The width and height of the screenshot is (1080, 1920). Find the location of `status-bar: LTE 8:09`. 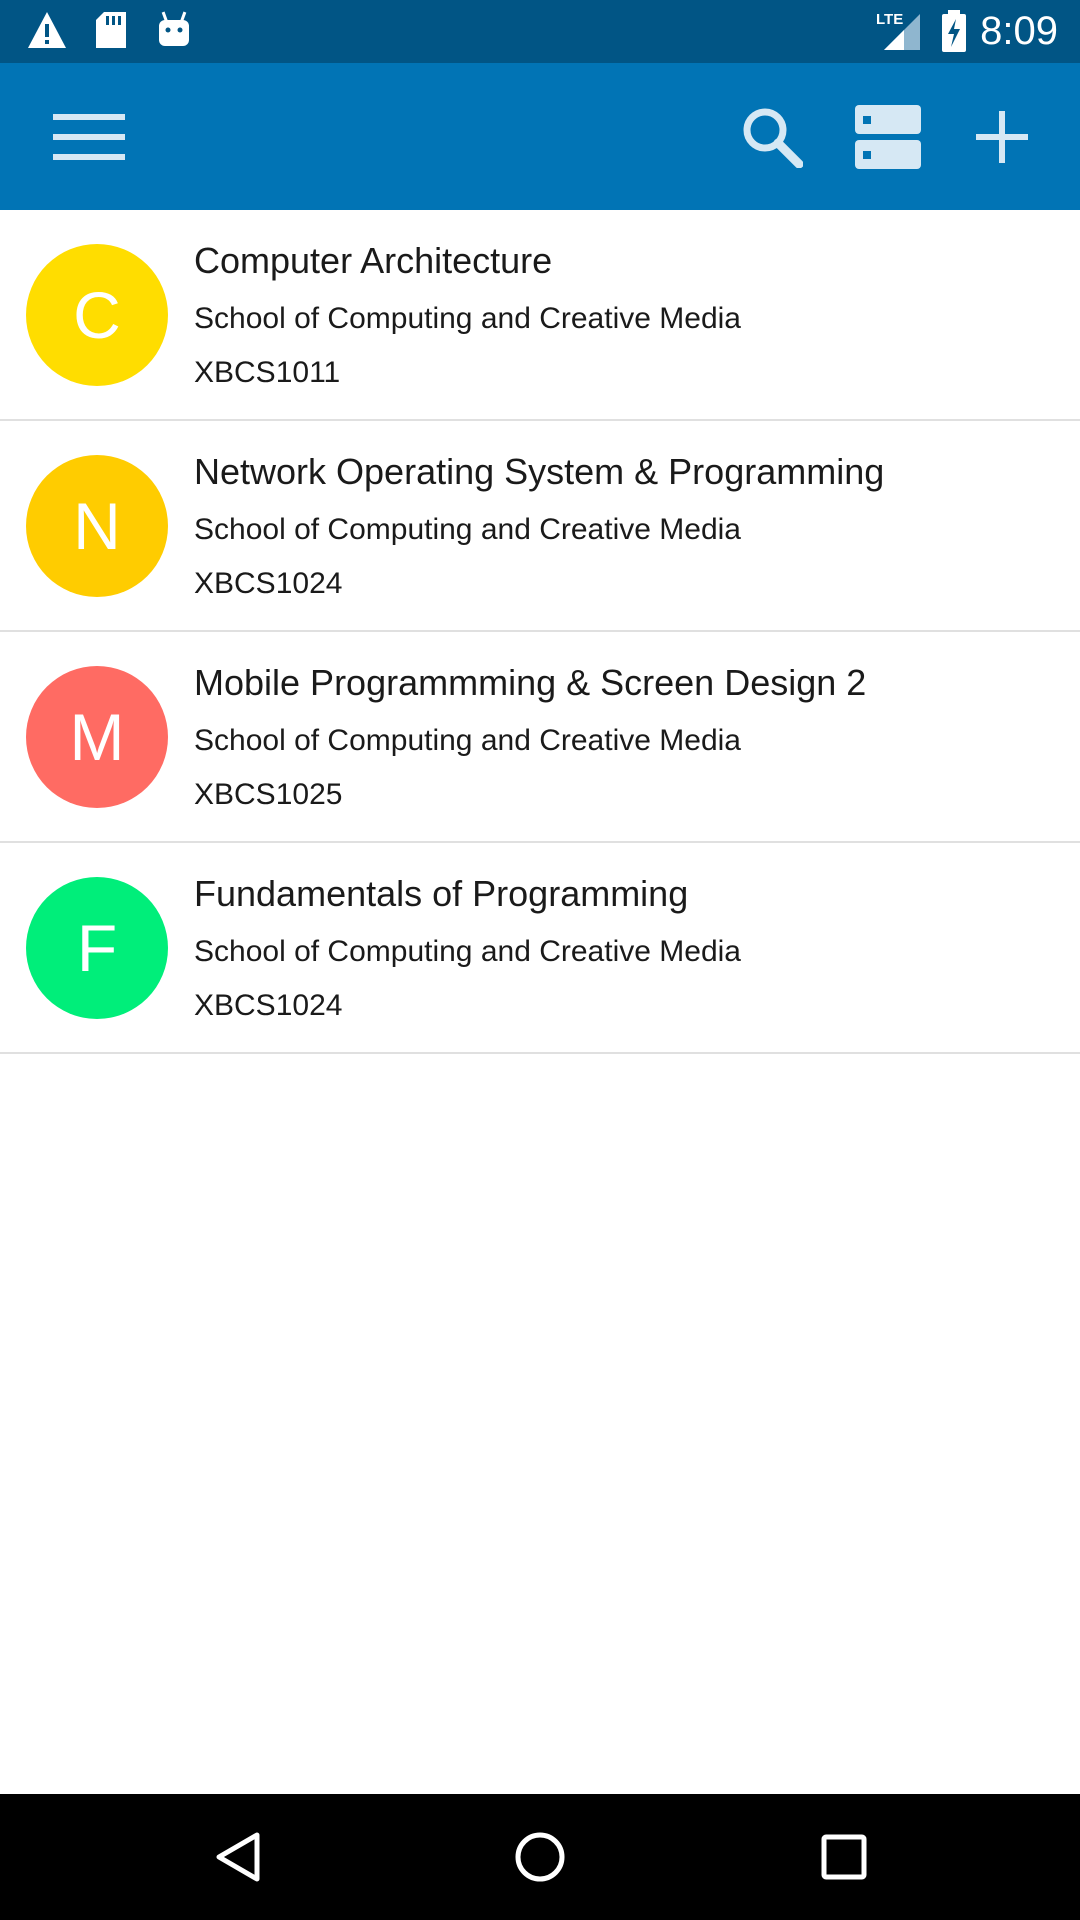

status-bar: LTE 8:09 is located at coordinates (540, 31).